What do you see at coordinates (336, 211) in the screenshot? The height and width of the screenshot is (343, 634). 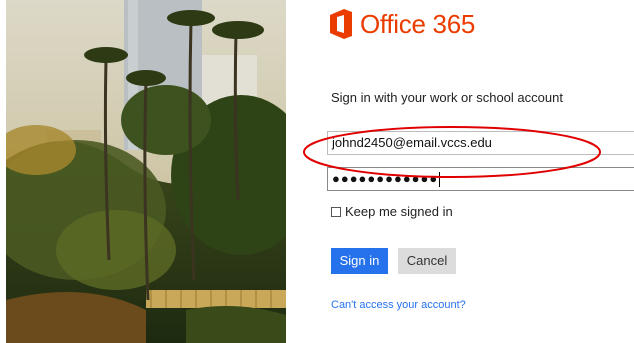 I see `keep-signed-in-checkbox` at bounding box center [336, 211].